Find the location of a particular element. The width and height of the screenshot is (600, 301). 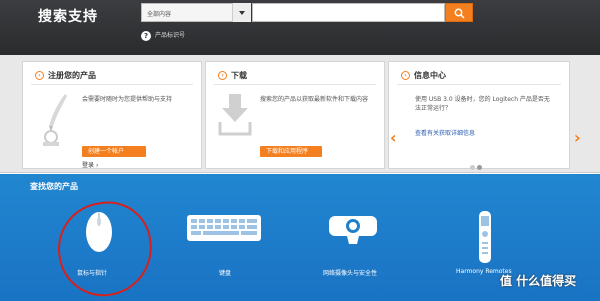

help-label: 产品标识号 is located at coordinates (170, 35).